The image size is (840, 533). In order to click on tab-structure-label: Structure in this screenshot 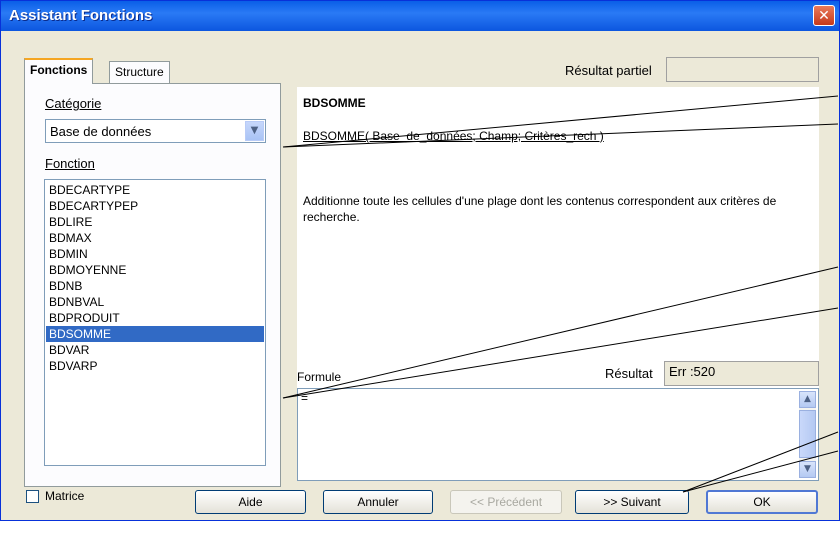, I will do `click(139, 72)`.